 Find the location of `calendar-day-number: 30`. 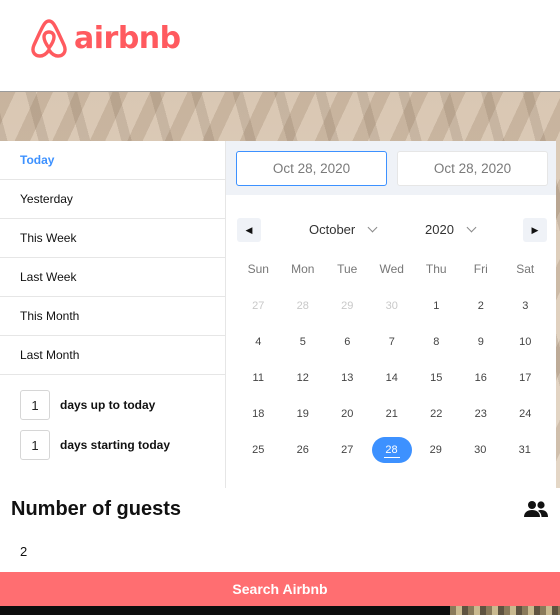

calendar-day-number: 30 is located at coordinates (480, 450).